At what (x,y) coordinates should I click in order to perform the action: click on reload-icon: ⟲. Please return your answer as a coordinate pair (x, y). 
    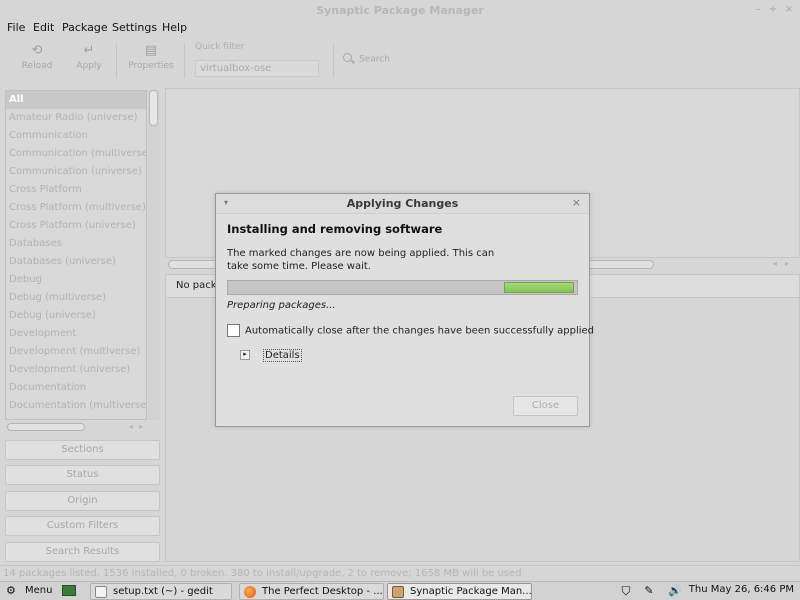
    Looking at the image, I should click on (37, 50).